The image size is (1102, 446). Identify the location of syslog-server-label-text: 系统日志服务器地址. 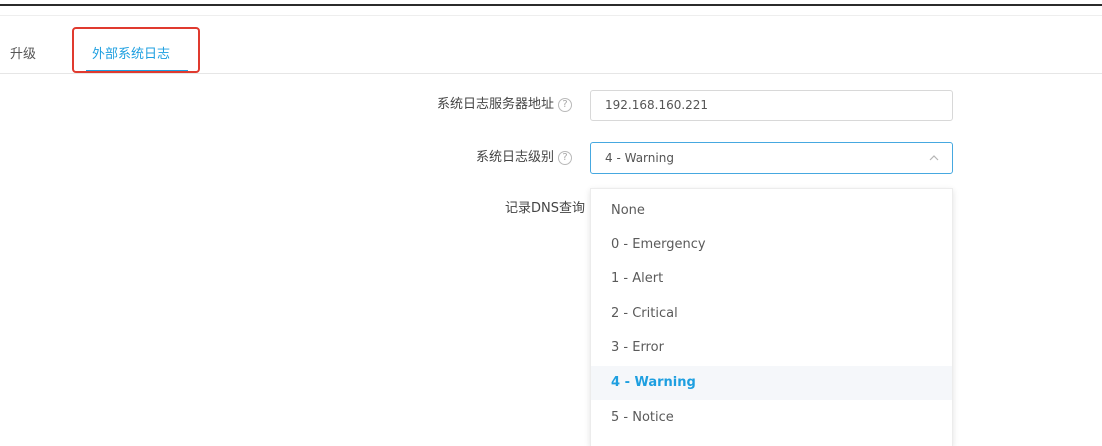
(495, 104).